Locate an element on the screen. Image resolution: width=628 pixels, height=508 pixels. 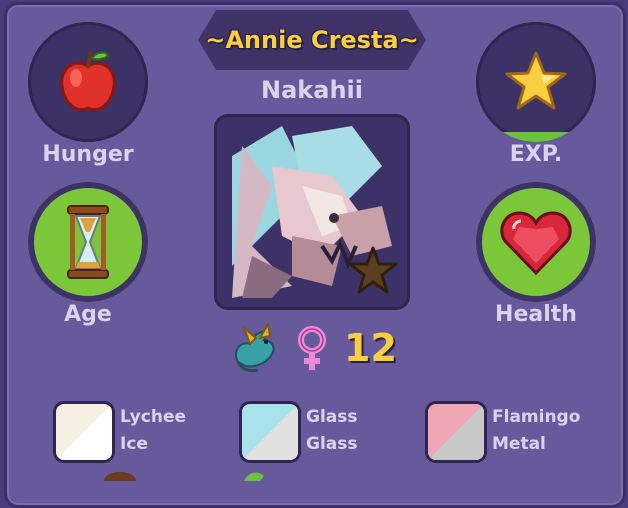
dragon-icon is located at coordinates (254, 347).